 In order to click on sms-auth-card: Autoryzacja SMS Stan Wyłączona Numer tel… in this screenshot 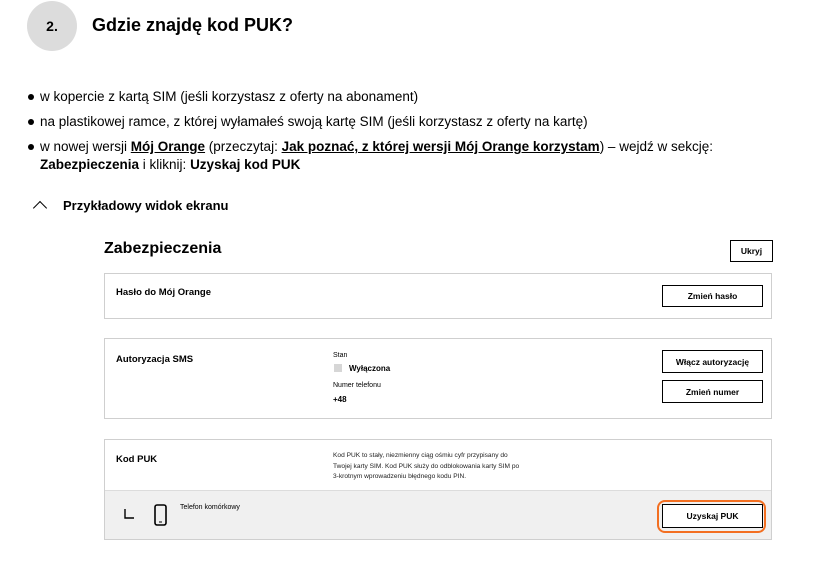, I will do `click(438, 378)`.